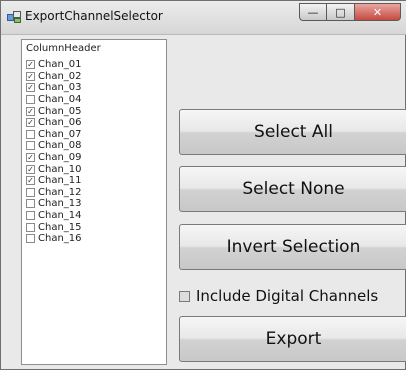 The width and height of the screenshot is (406, 370). What do you see at coordinates (292, 247) in the screenshot?
I see `invert-selection-button: Invert Selection` at bounding box center [292, 247].